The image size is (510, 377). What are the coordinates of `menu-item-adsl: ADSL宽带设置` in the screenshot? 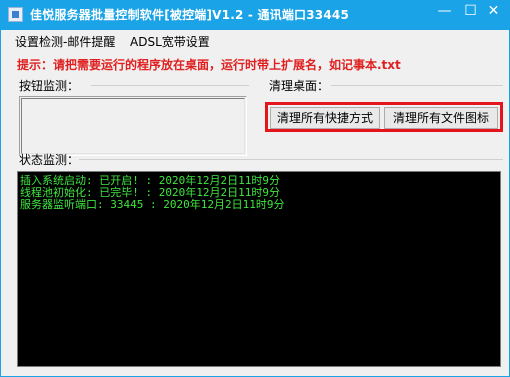 It's located at (170, 41).